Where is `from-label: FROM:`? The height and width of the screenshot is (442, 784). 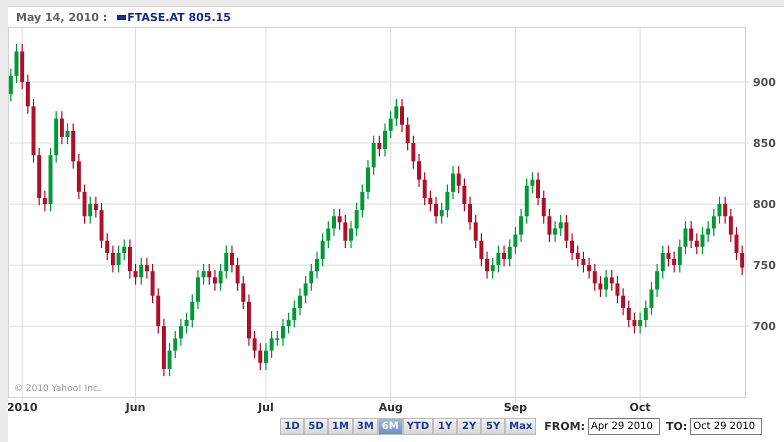
from-label: FROM: is located at coordinates (564, 426).